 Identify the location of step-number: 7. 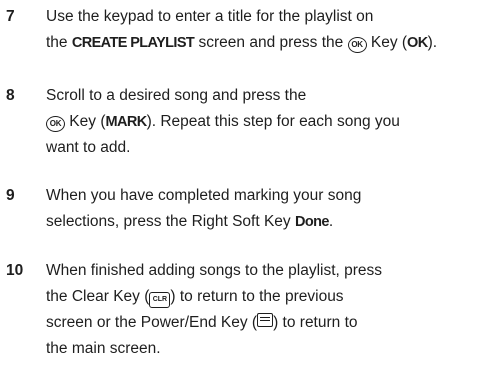
(10, 16).